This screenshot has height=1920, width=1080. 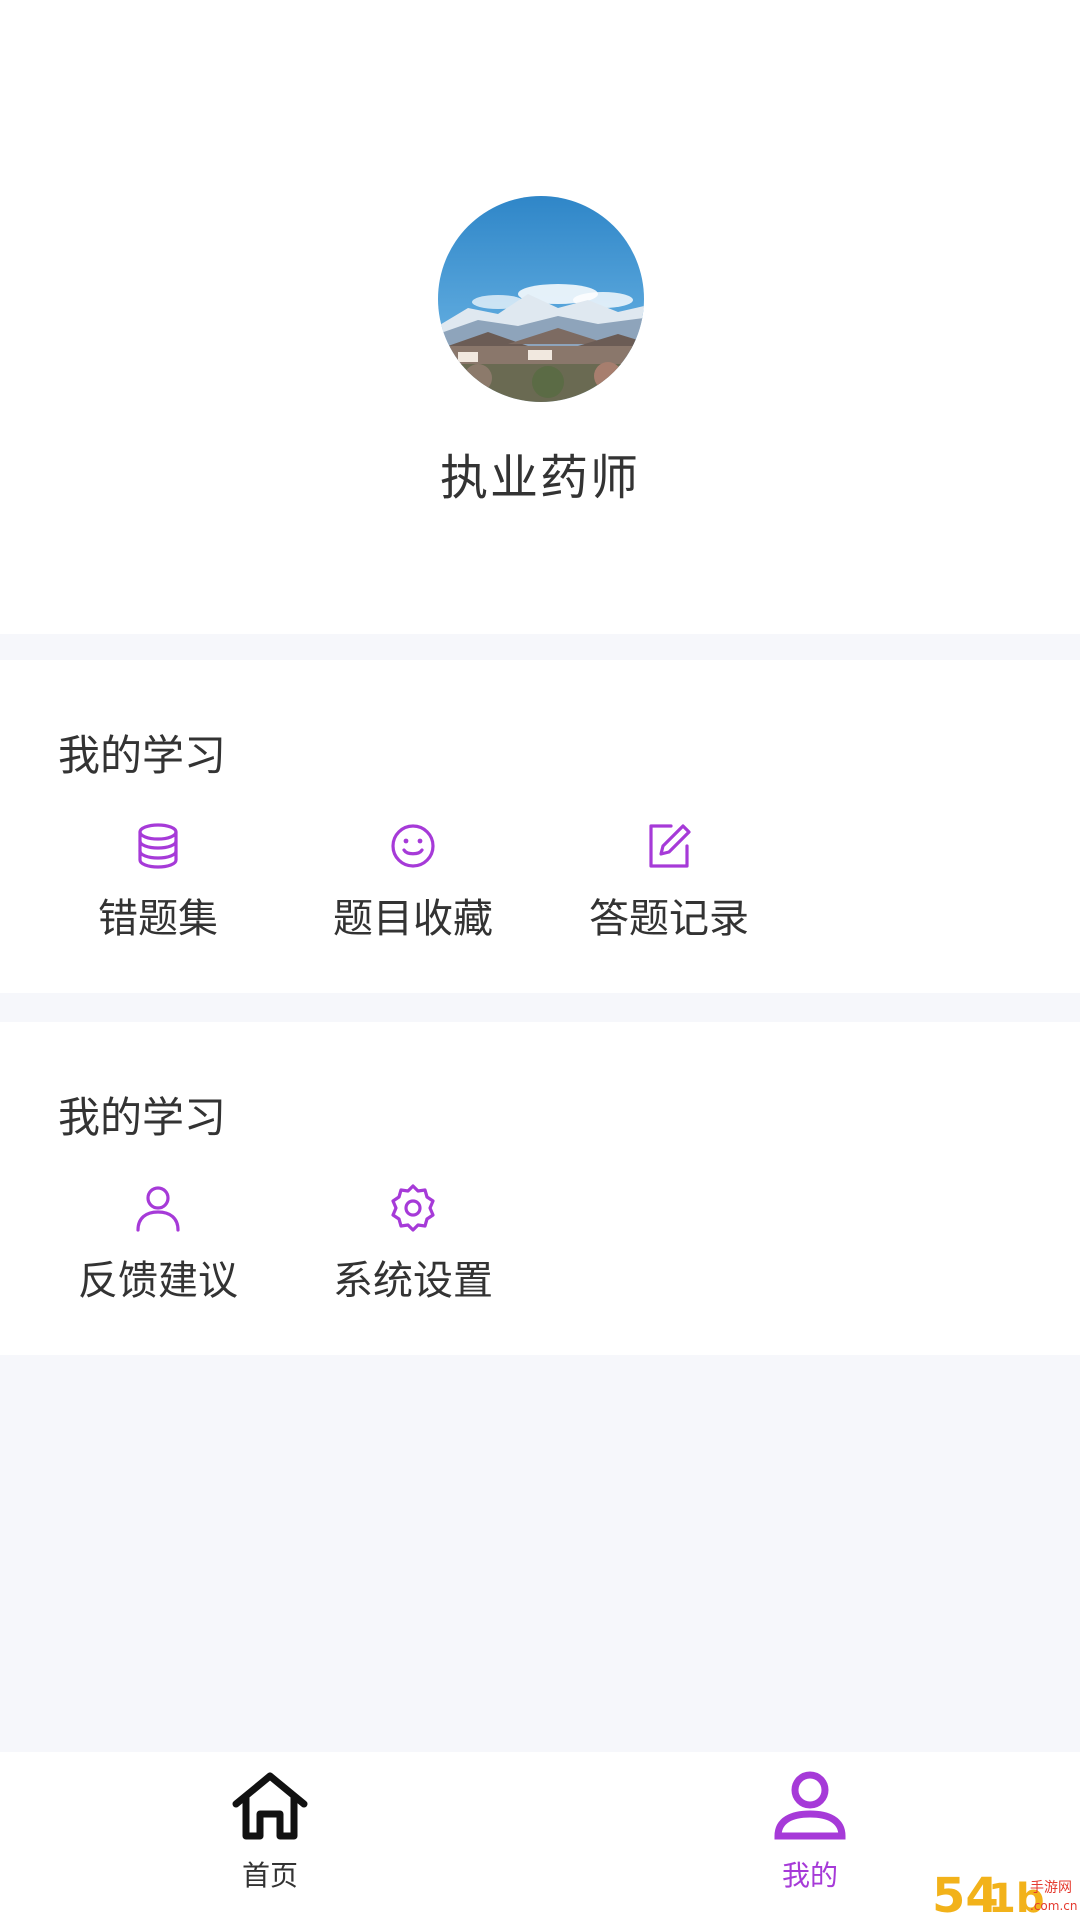 I want to click on profile-name: 执业药师, so click(x=539, y=478).